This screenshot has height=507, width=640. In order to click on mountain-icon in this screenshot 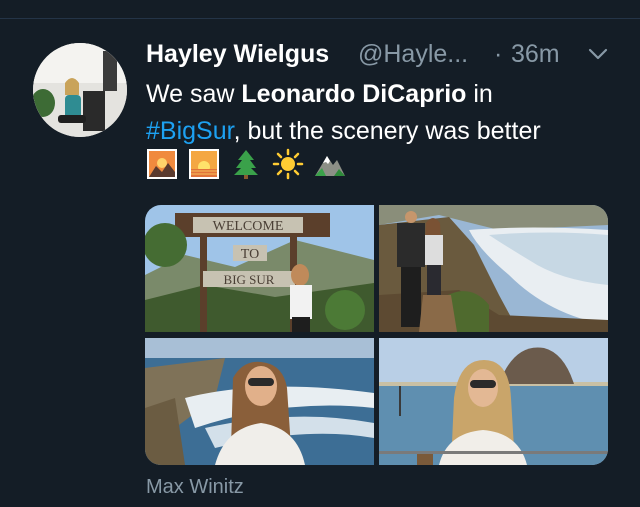, I will do `click(330, 166)`.